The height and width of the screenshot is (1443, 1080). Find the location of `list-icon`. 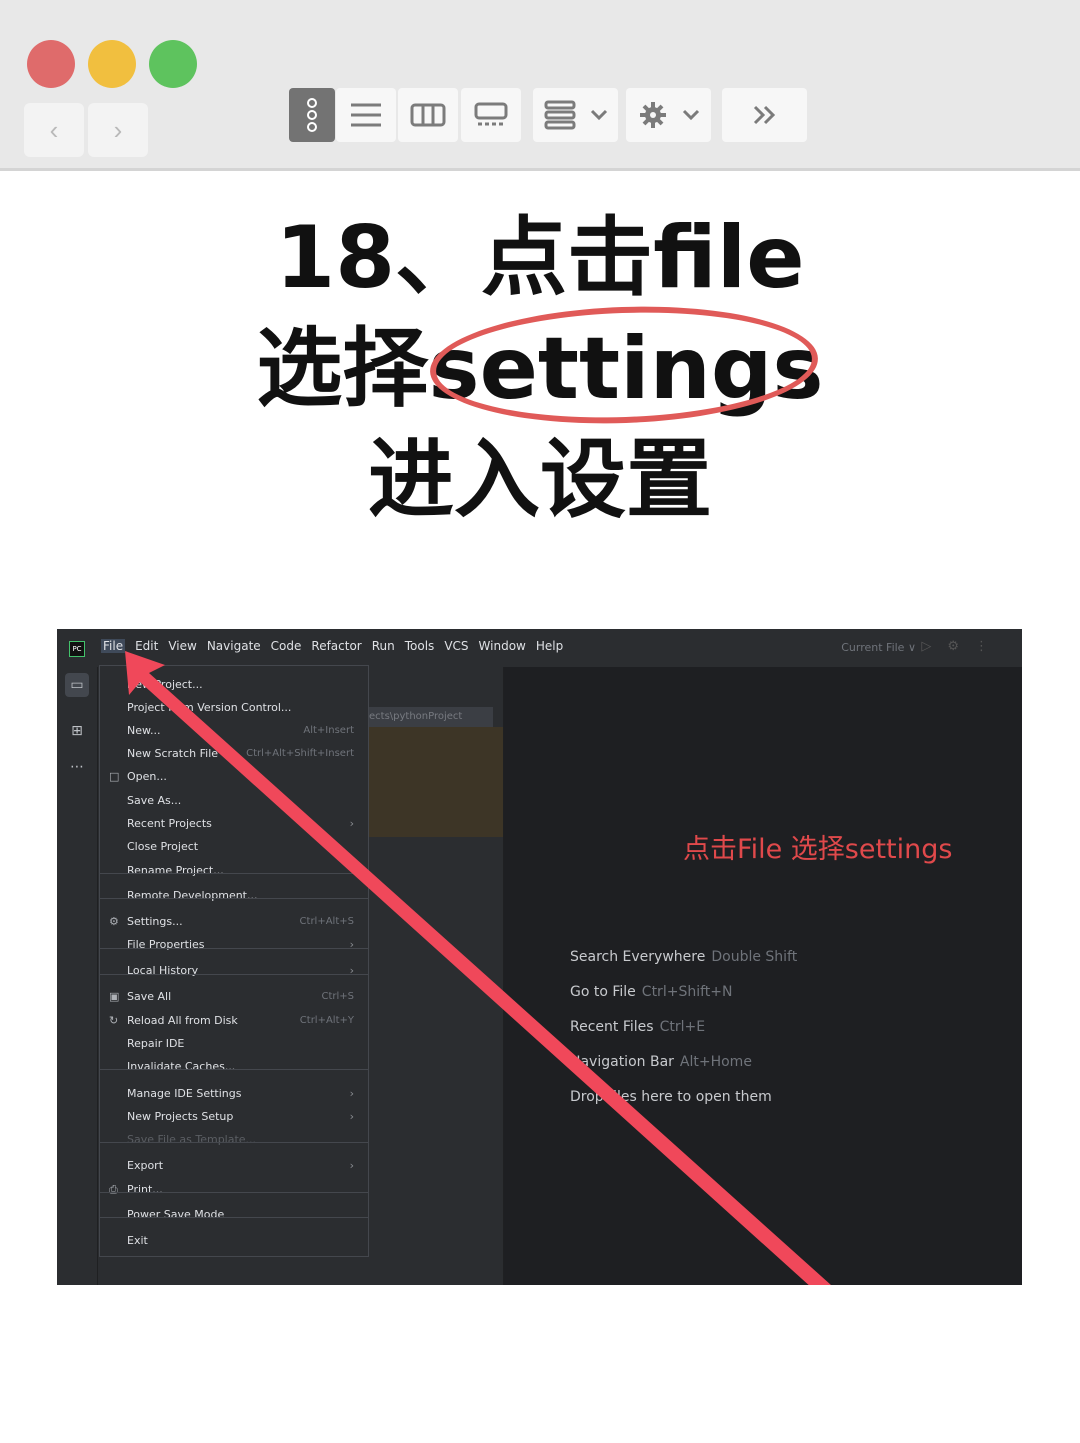

list-icon is located at coordinates (366, 115).